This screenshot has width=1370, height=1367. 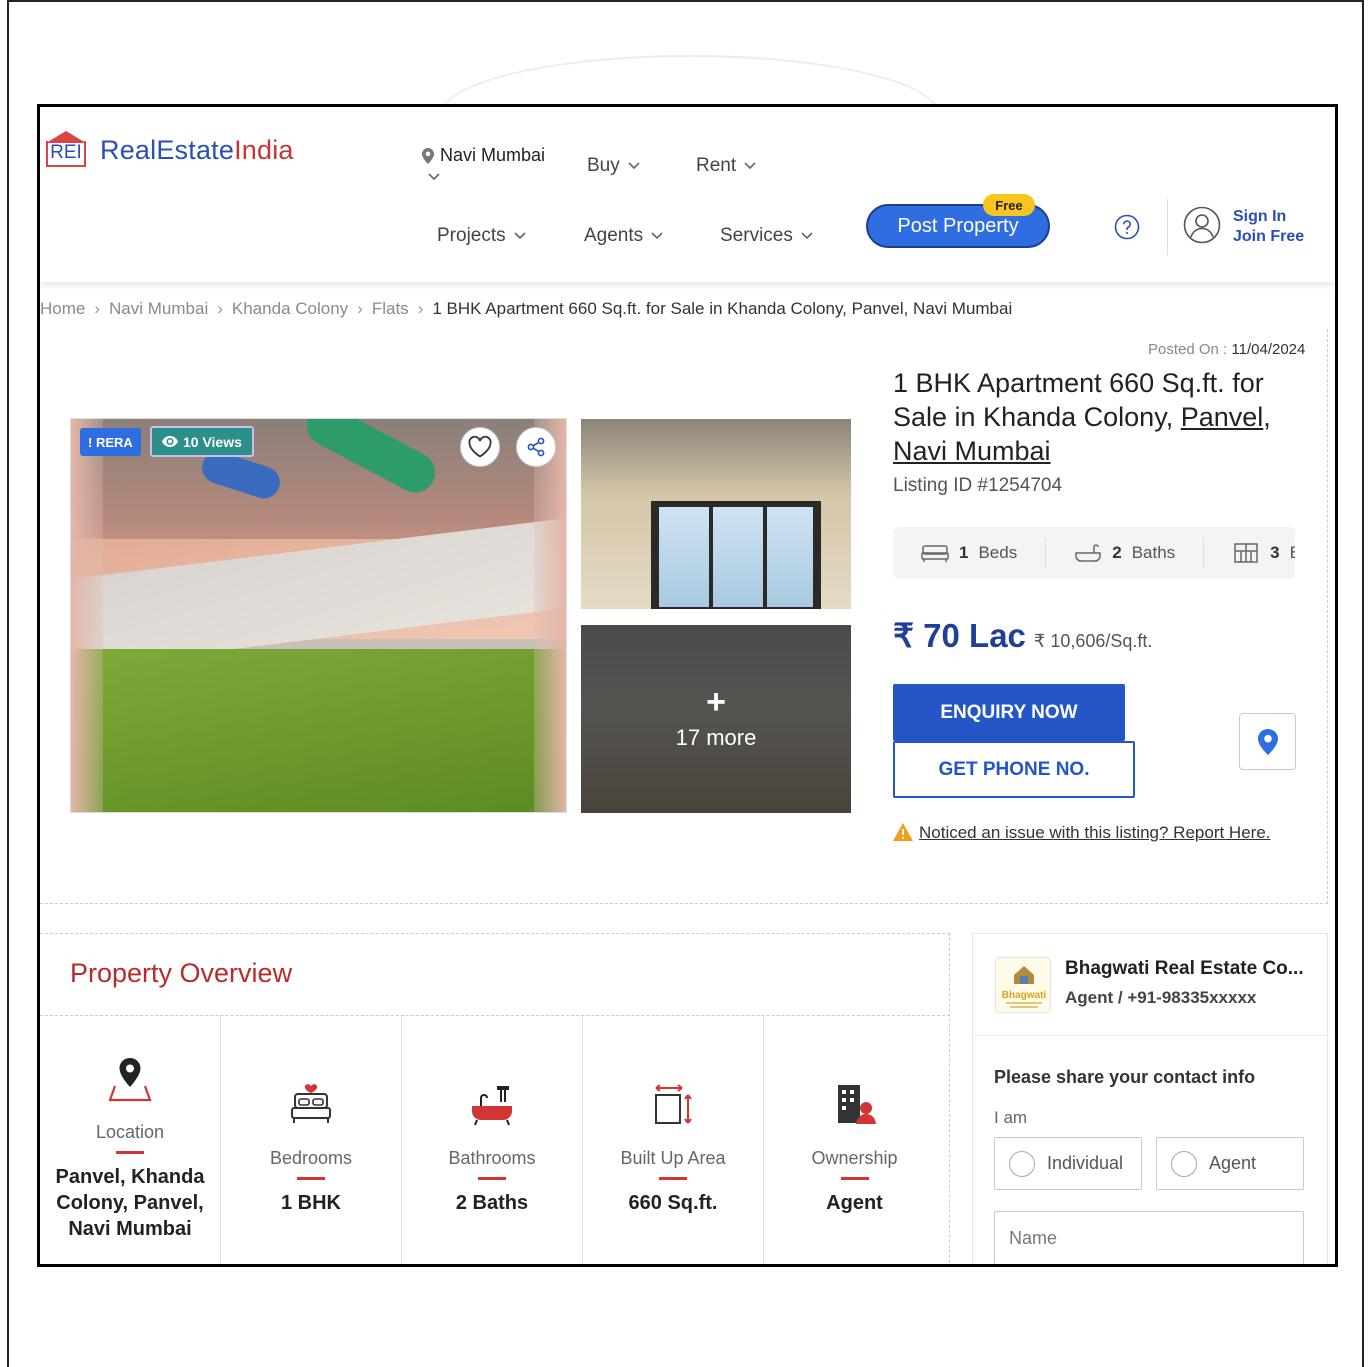 I want to click on site-logo: REI RealEstateIndia, so click(x=169, y=150).